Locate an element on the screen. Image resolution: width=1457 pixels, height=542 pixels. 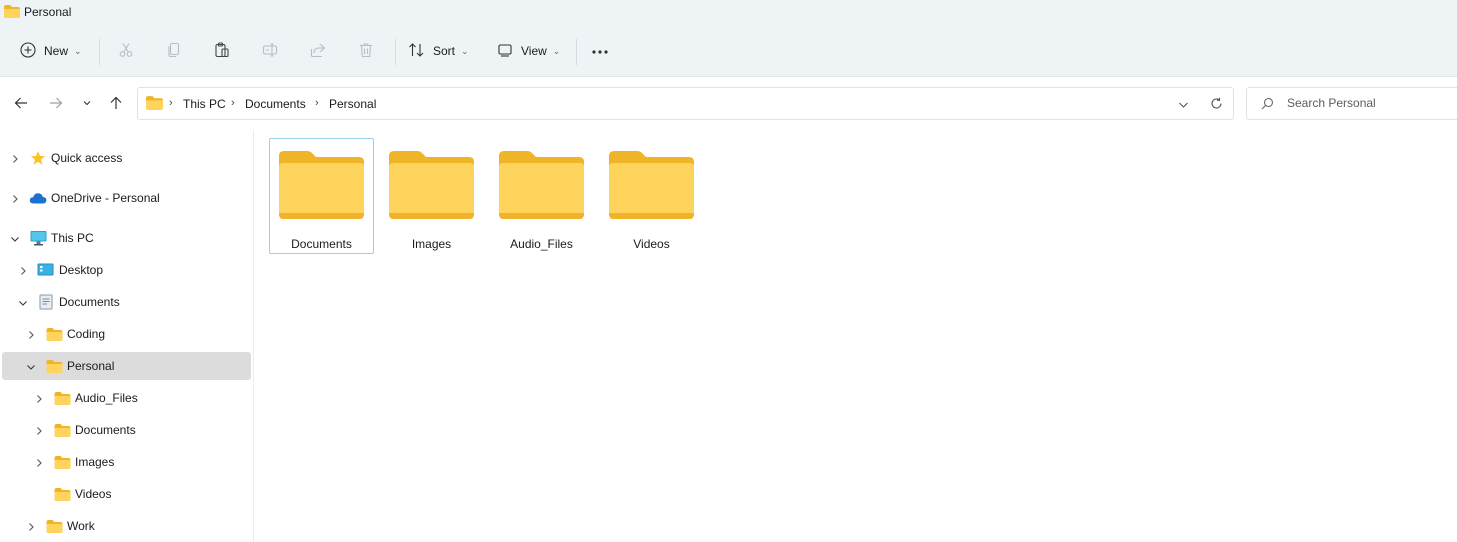
refresh-button is located at coordinates (1216, 105).